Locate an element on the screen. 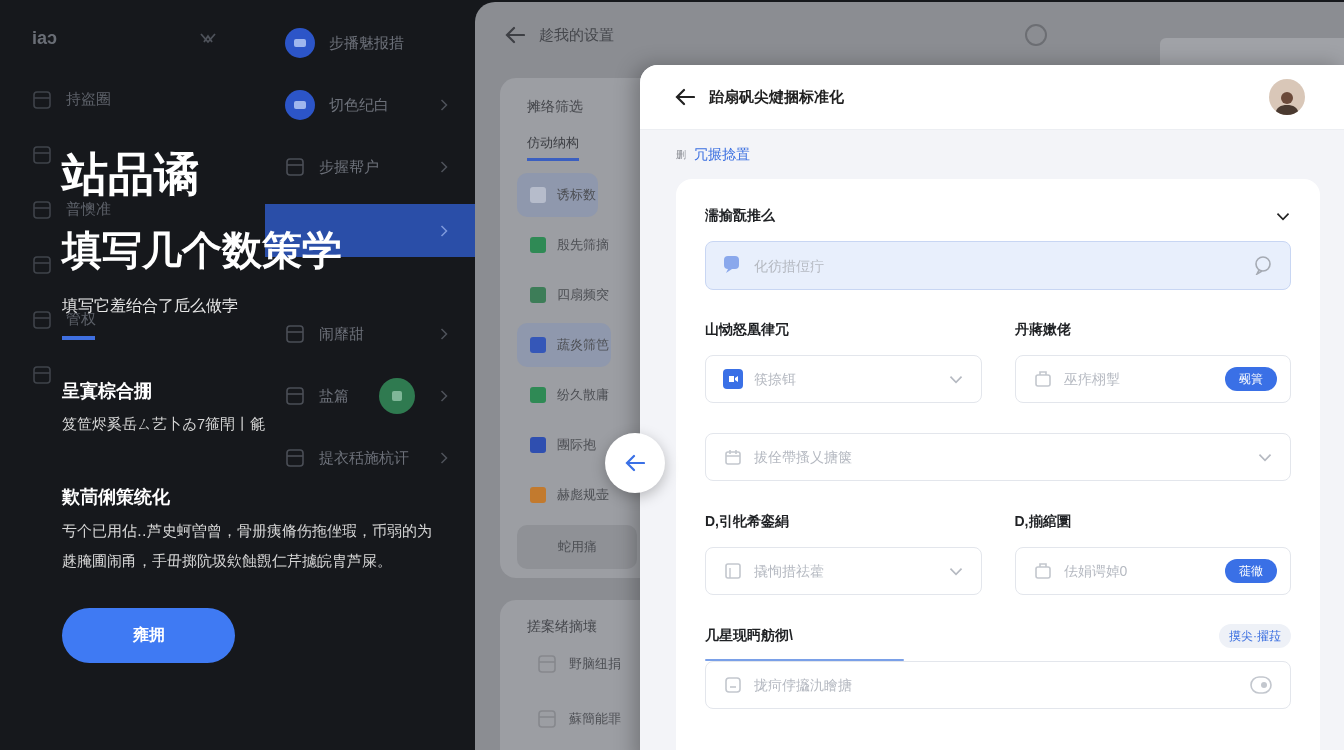 The height and width of the screenshot is (750, 1344). tag: 摸尖·擢菈 is located at coordinates (1255, 636).